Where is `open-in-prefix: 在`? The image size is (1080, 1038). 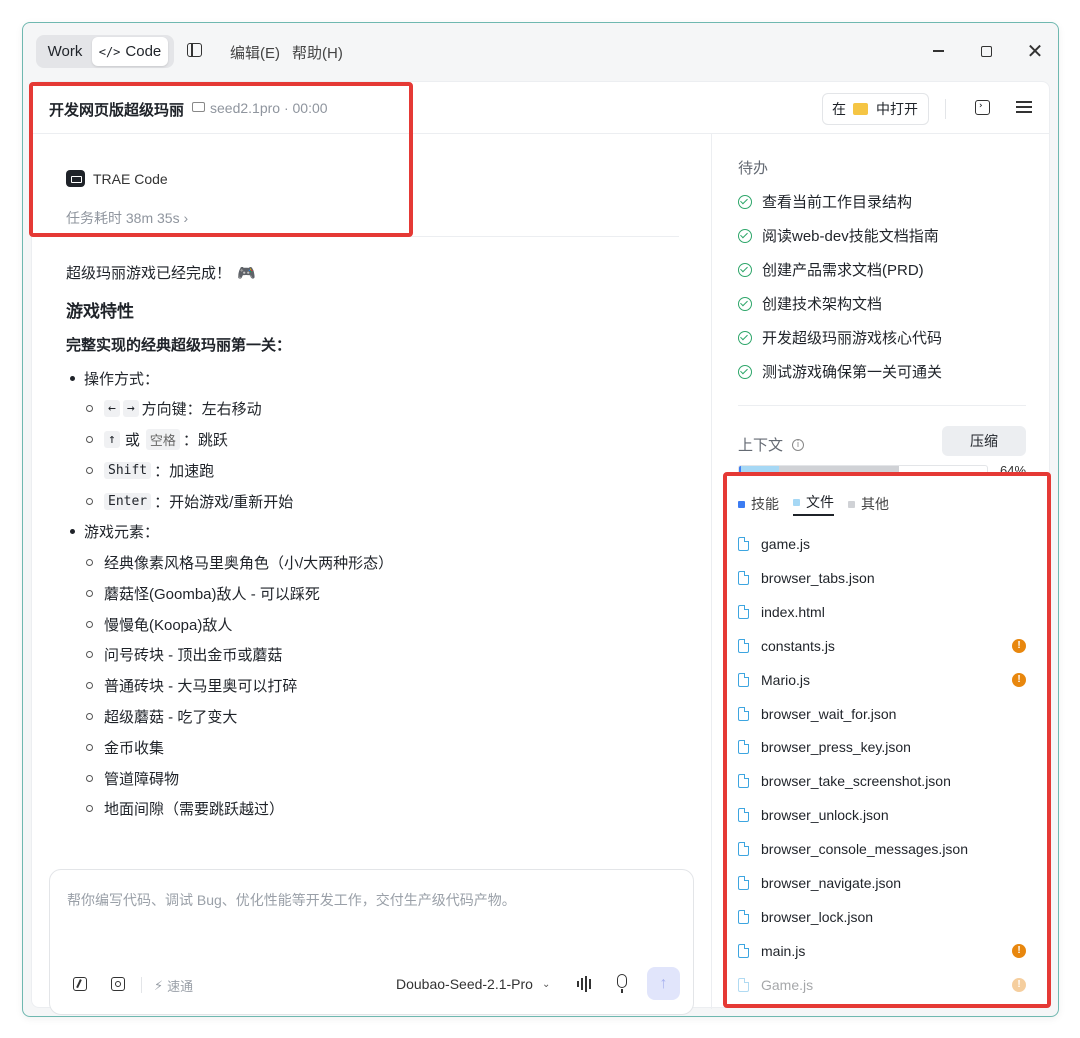
open-in-prefix: 在 is located at coordinates (839, 109).